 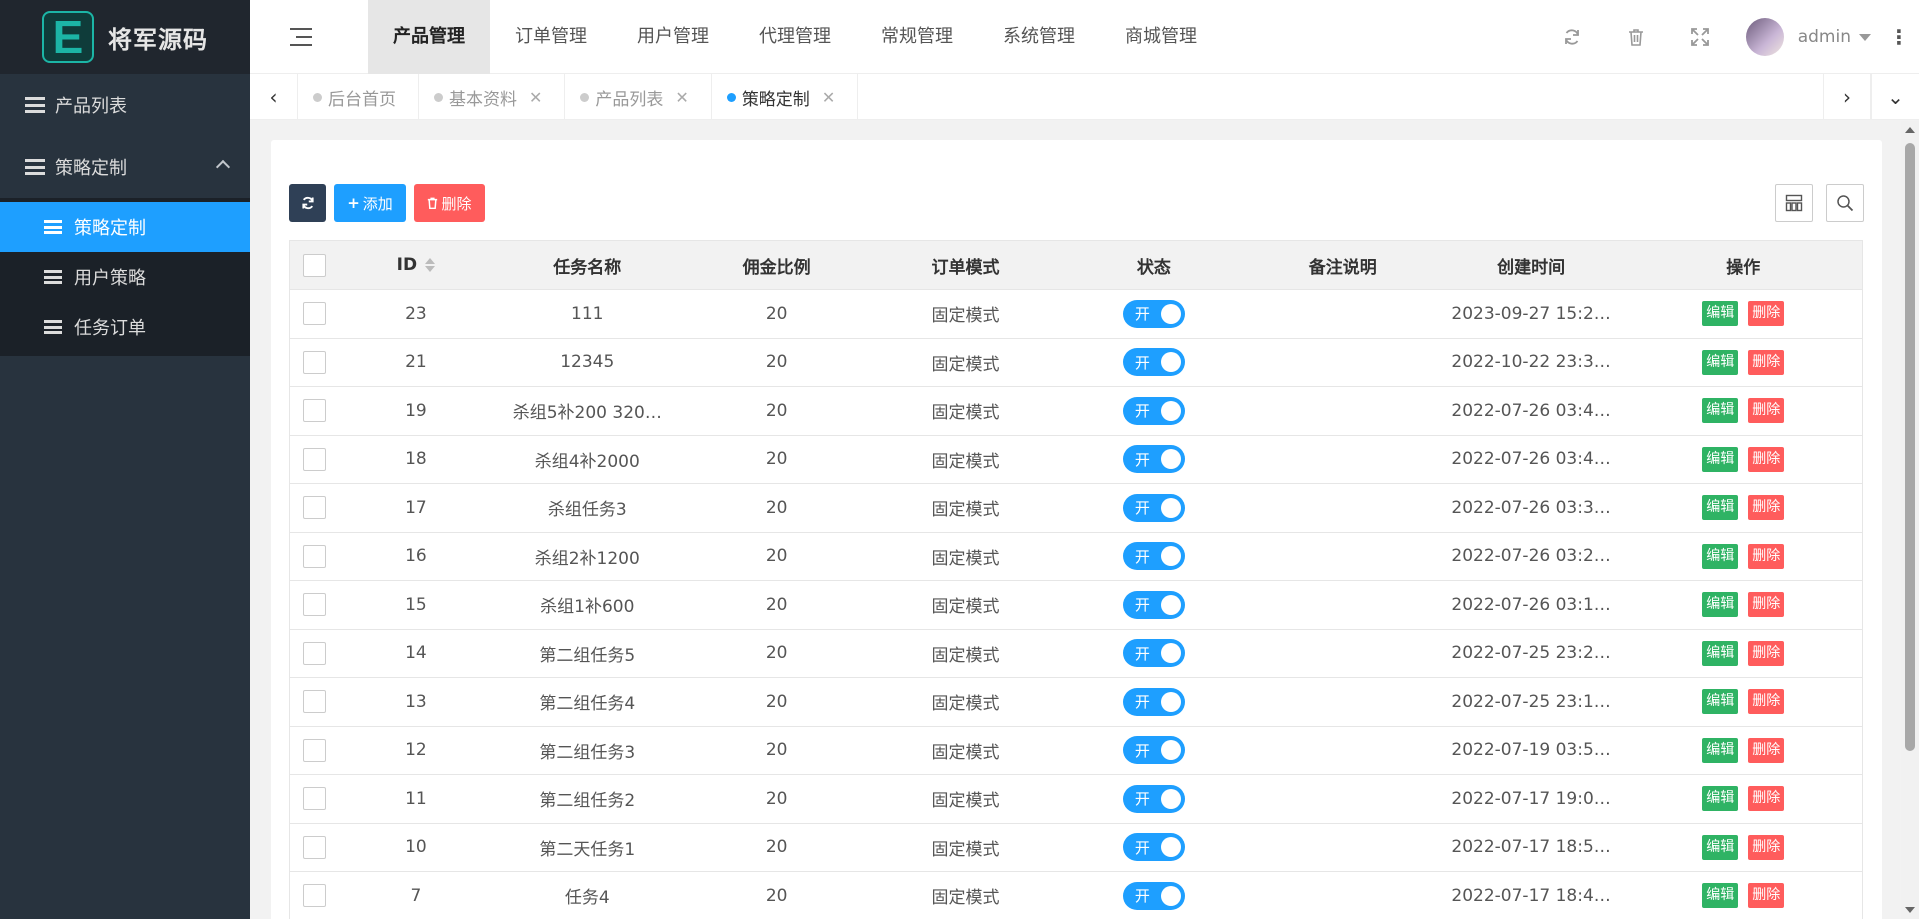 What do you see at coordinates (301, 37) in the screenshot?
I see `menu-fold-icon` at bounding box center [301, 37].